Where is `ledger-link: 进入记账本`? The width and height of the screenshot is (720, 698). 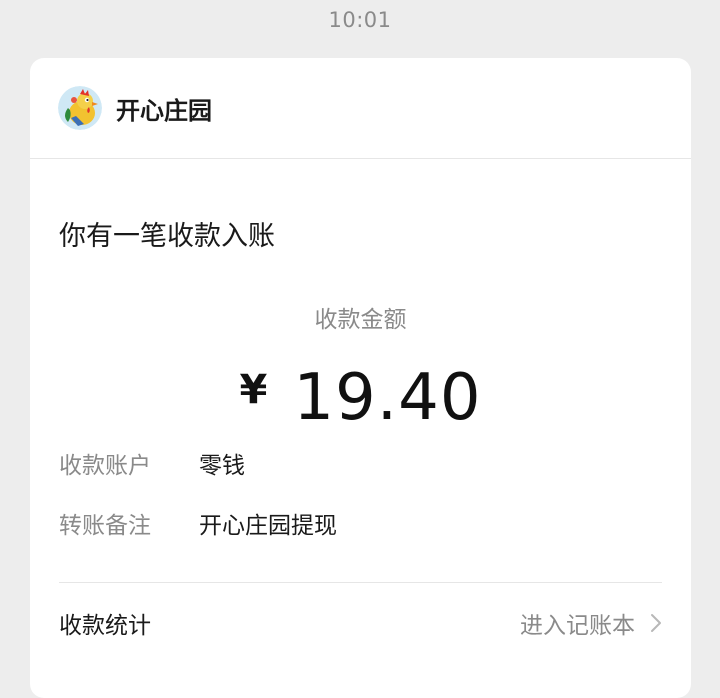 ledger-link: 进入记账本 is located at coordinates (591, 623).